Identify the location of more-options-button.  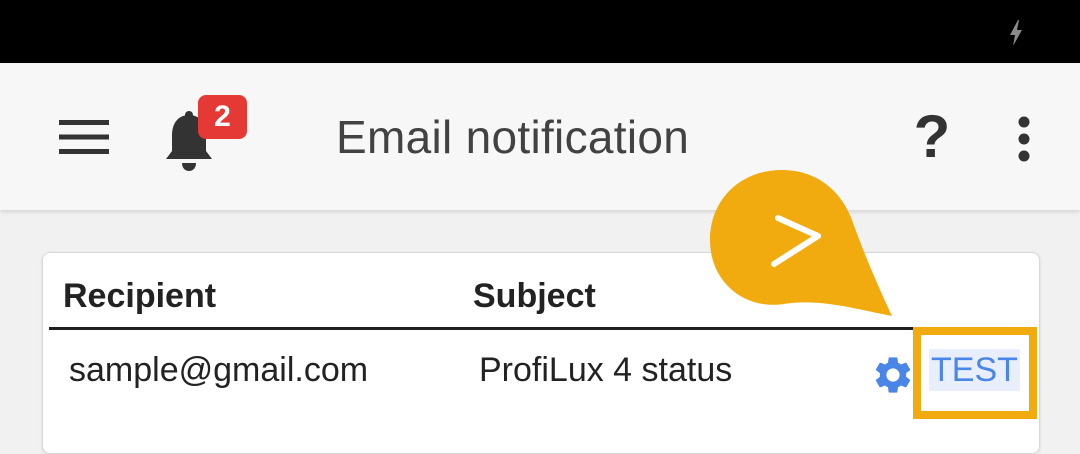
(1024, 139).